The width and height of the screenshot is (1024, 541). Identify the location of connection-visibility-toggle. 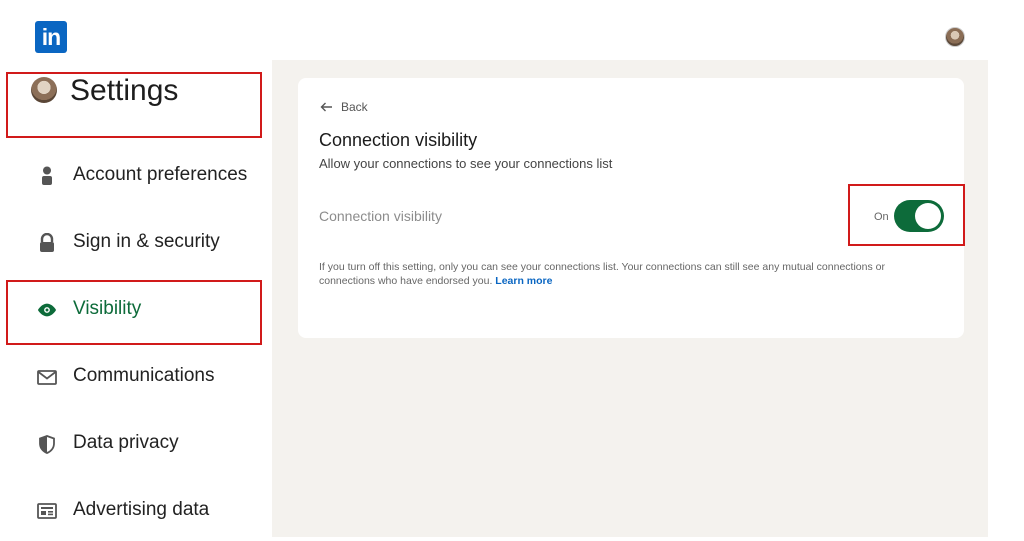
(919, 216).